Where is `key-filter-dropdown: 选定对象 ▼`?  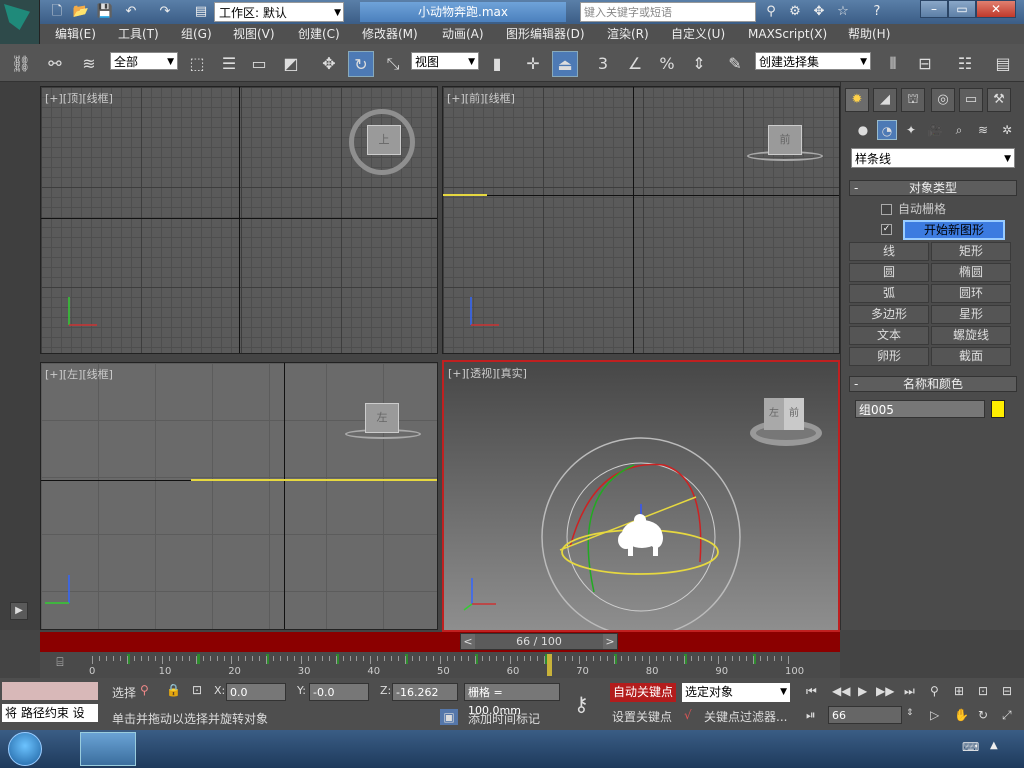
key-filter-dropdown: 选定对象 ▼ is located at coordinates (736, 692).